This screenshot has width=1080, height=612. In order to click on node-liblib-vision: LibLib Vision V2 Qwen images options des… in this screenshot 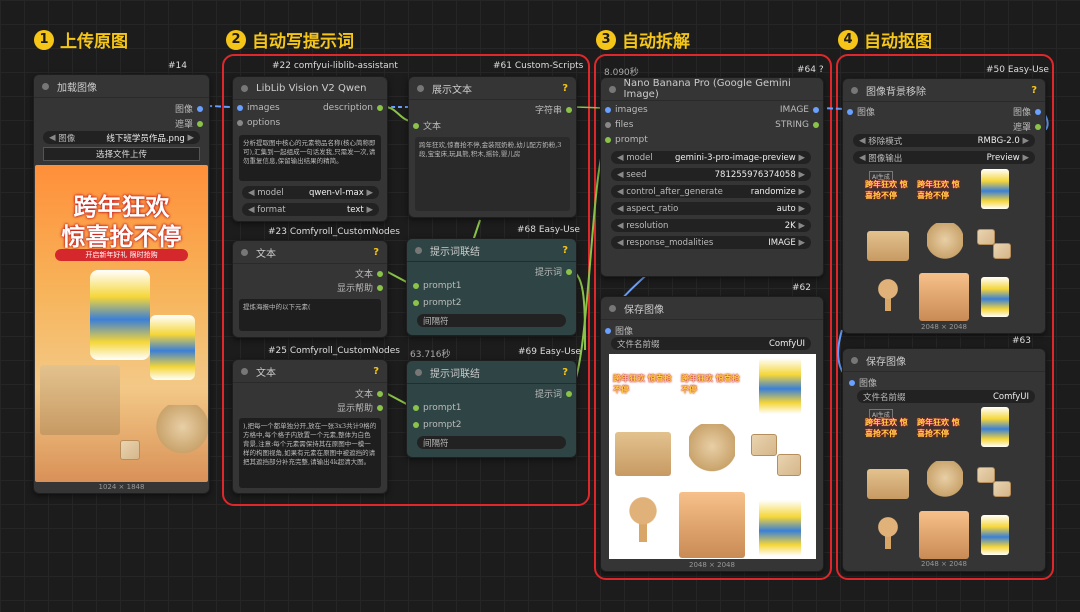, I will do `click(310, 149)`.